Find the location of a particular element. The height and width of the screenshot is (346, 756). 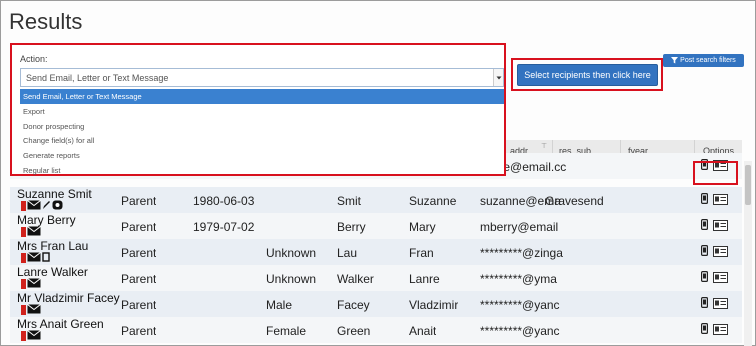

post-search-filters-button: Post search filters is located at coordinates (703, 60).